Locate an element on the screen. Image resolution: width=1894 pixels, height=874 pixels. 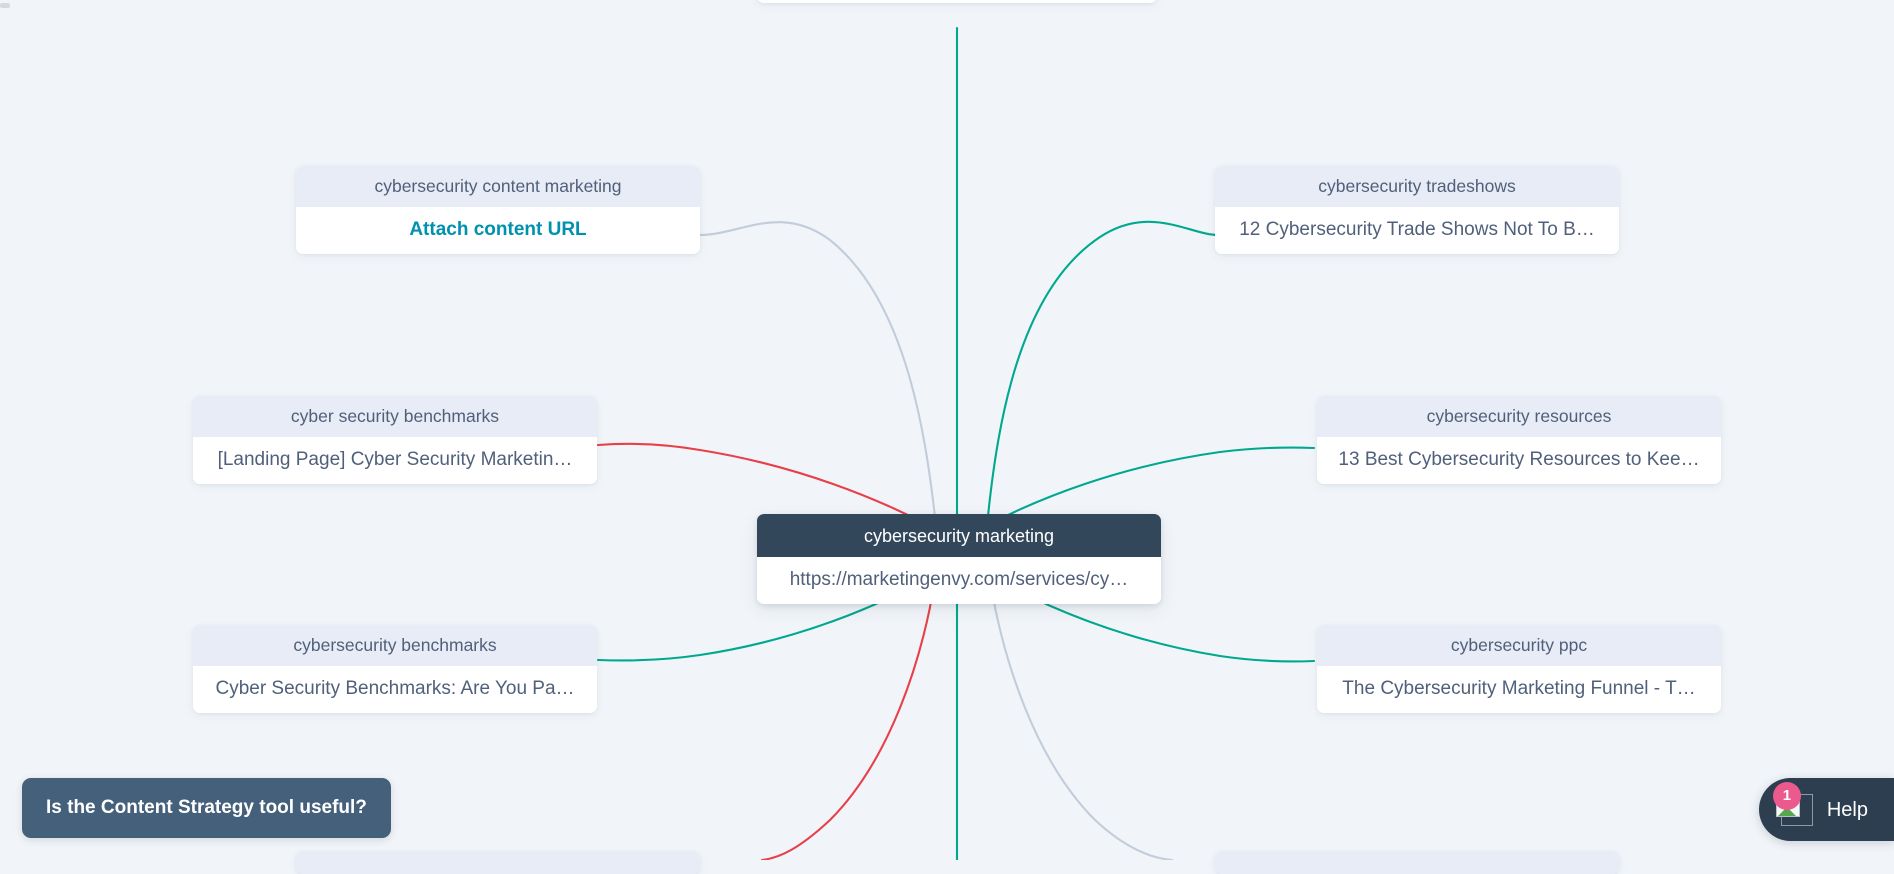
attach-content-url-link: Attach content URL is located at coordinates (498, 230).